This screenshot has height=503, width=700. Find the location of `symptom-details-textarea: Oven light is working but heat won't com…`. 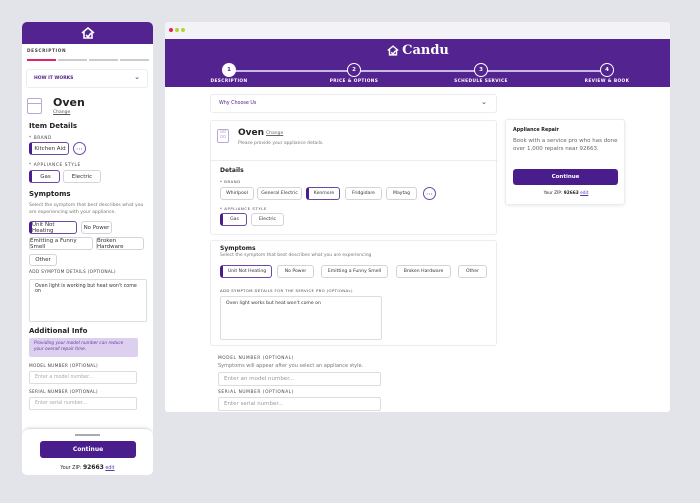

symptom-details-textarea: Oven light is working but heat won't com… is located at coordinates (88, 300).